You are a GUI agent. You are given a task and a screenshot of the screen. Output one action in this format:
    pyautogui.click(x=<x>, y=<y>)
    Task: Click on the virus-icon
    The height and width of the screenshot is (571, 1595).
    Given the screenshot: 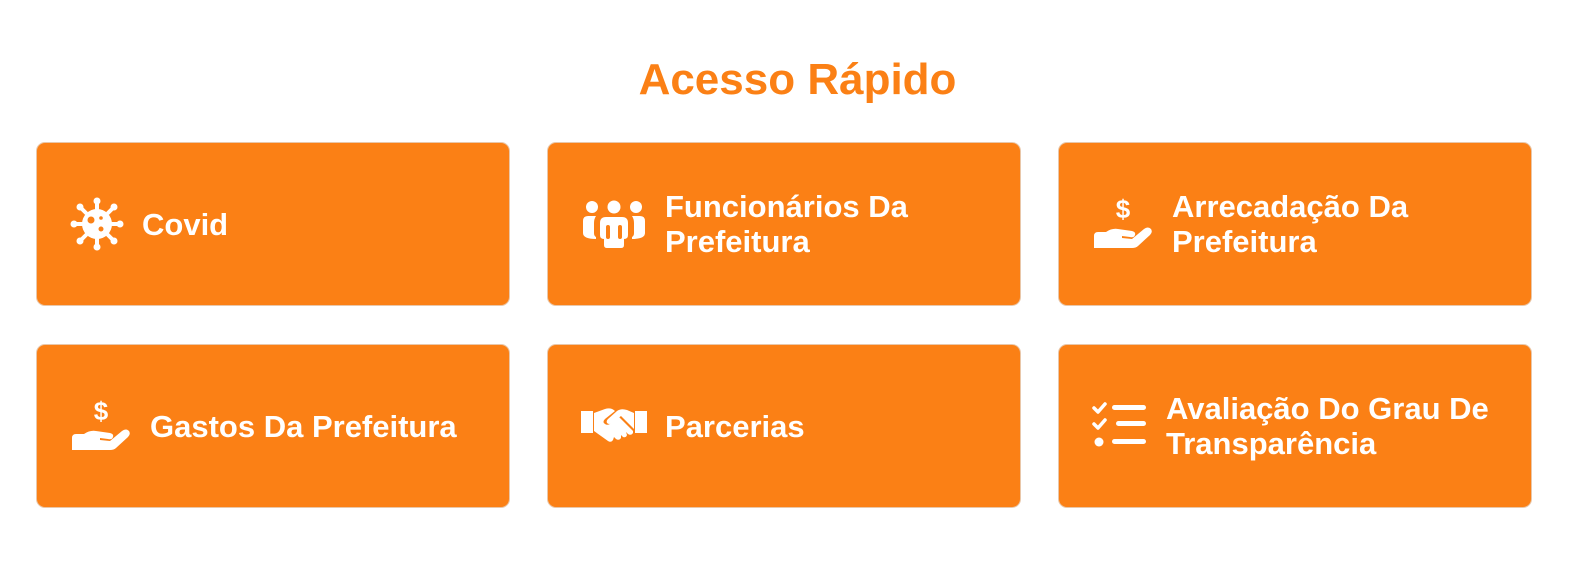 What is the action you would take?
    pyautogui.click(x=97, y=224)
    